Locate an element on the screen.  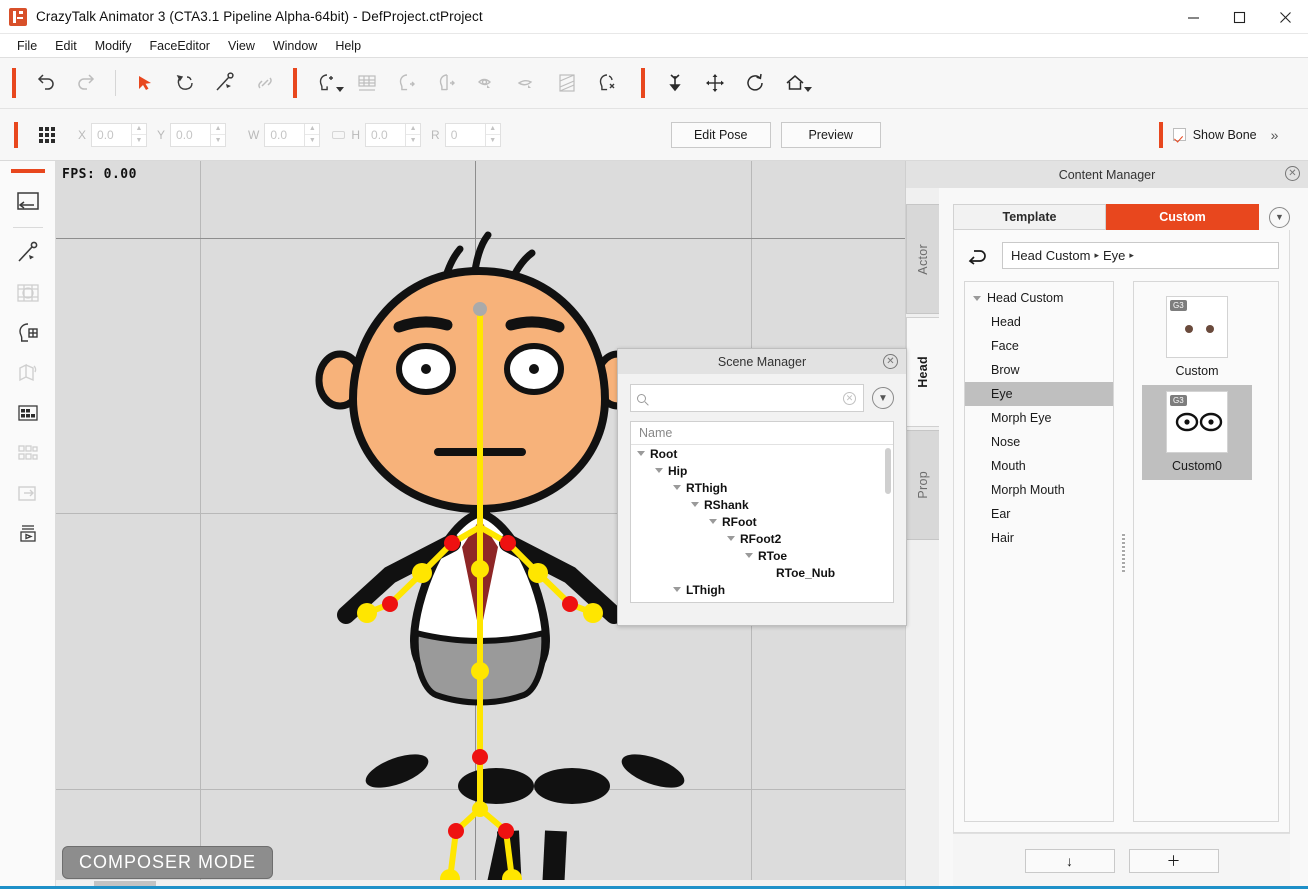
menu-view: View is located at coordinates (241, 46).